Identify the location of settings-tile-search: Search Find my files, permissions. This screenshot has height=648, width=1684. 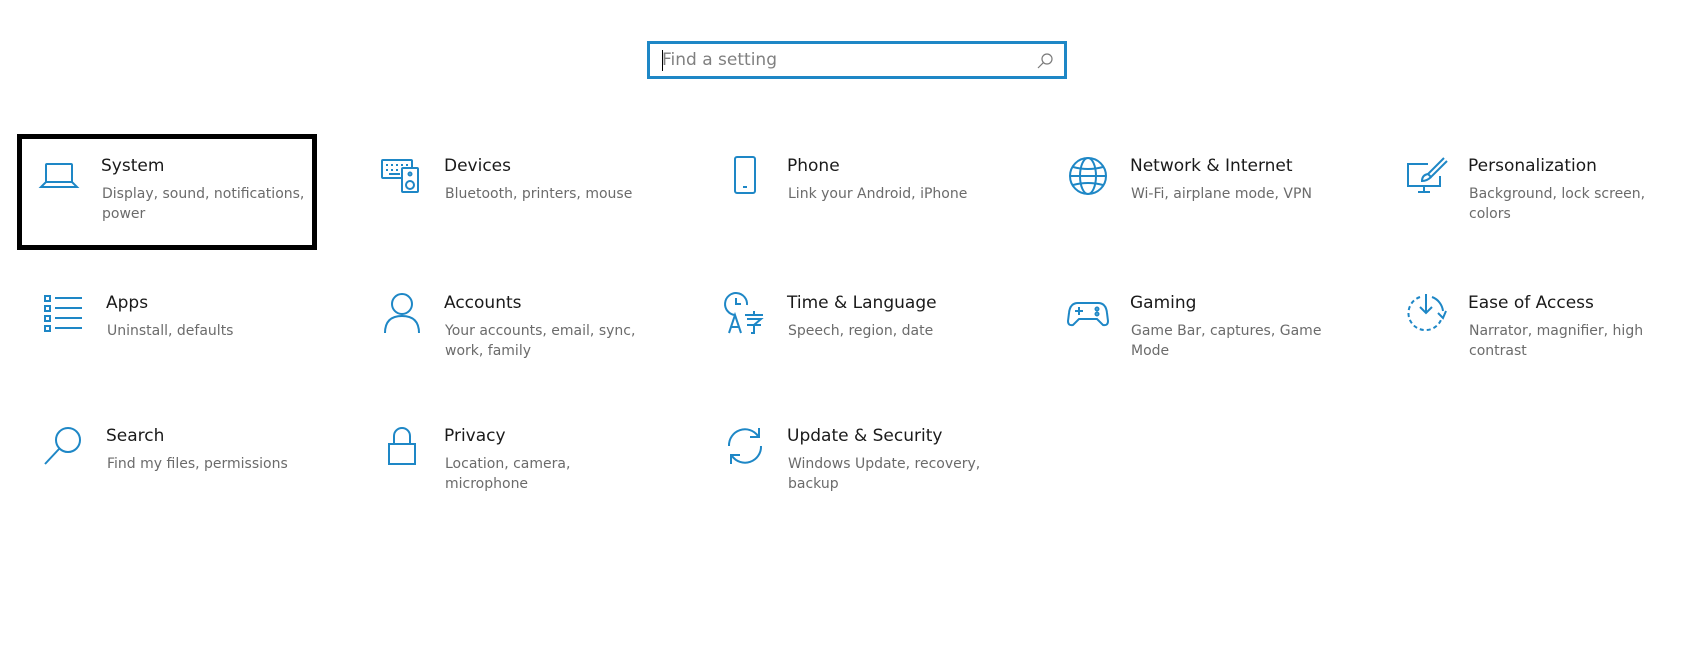
(172, 462).